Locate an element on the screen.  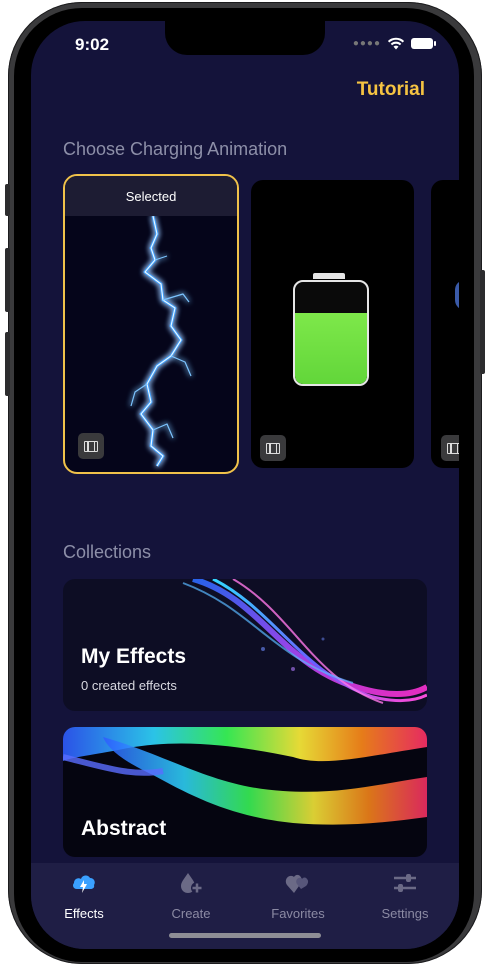
partial-preview is located at coordinates (457, 295).